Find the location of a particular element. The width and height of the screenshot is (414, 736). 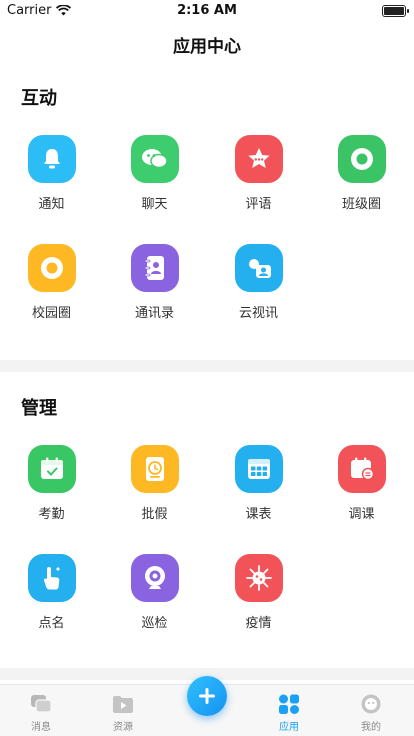

tab-apps: 应用 is located at coordinates (289, 713).